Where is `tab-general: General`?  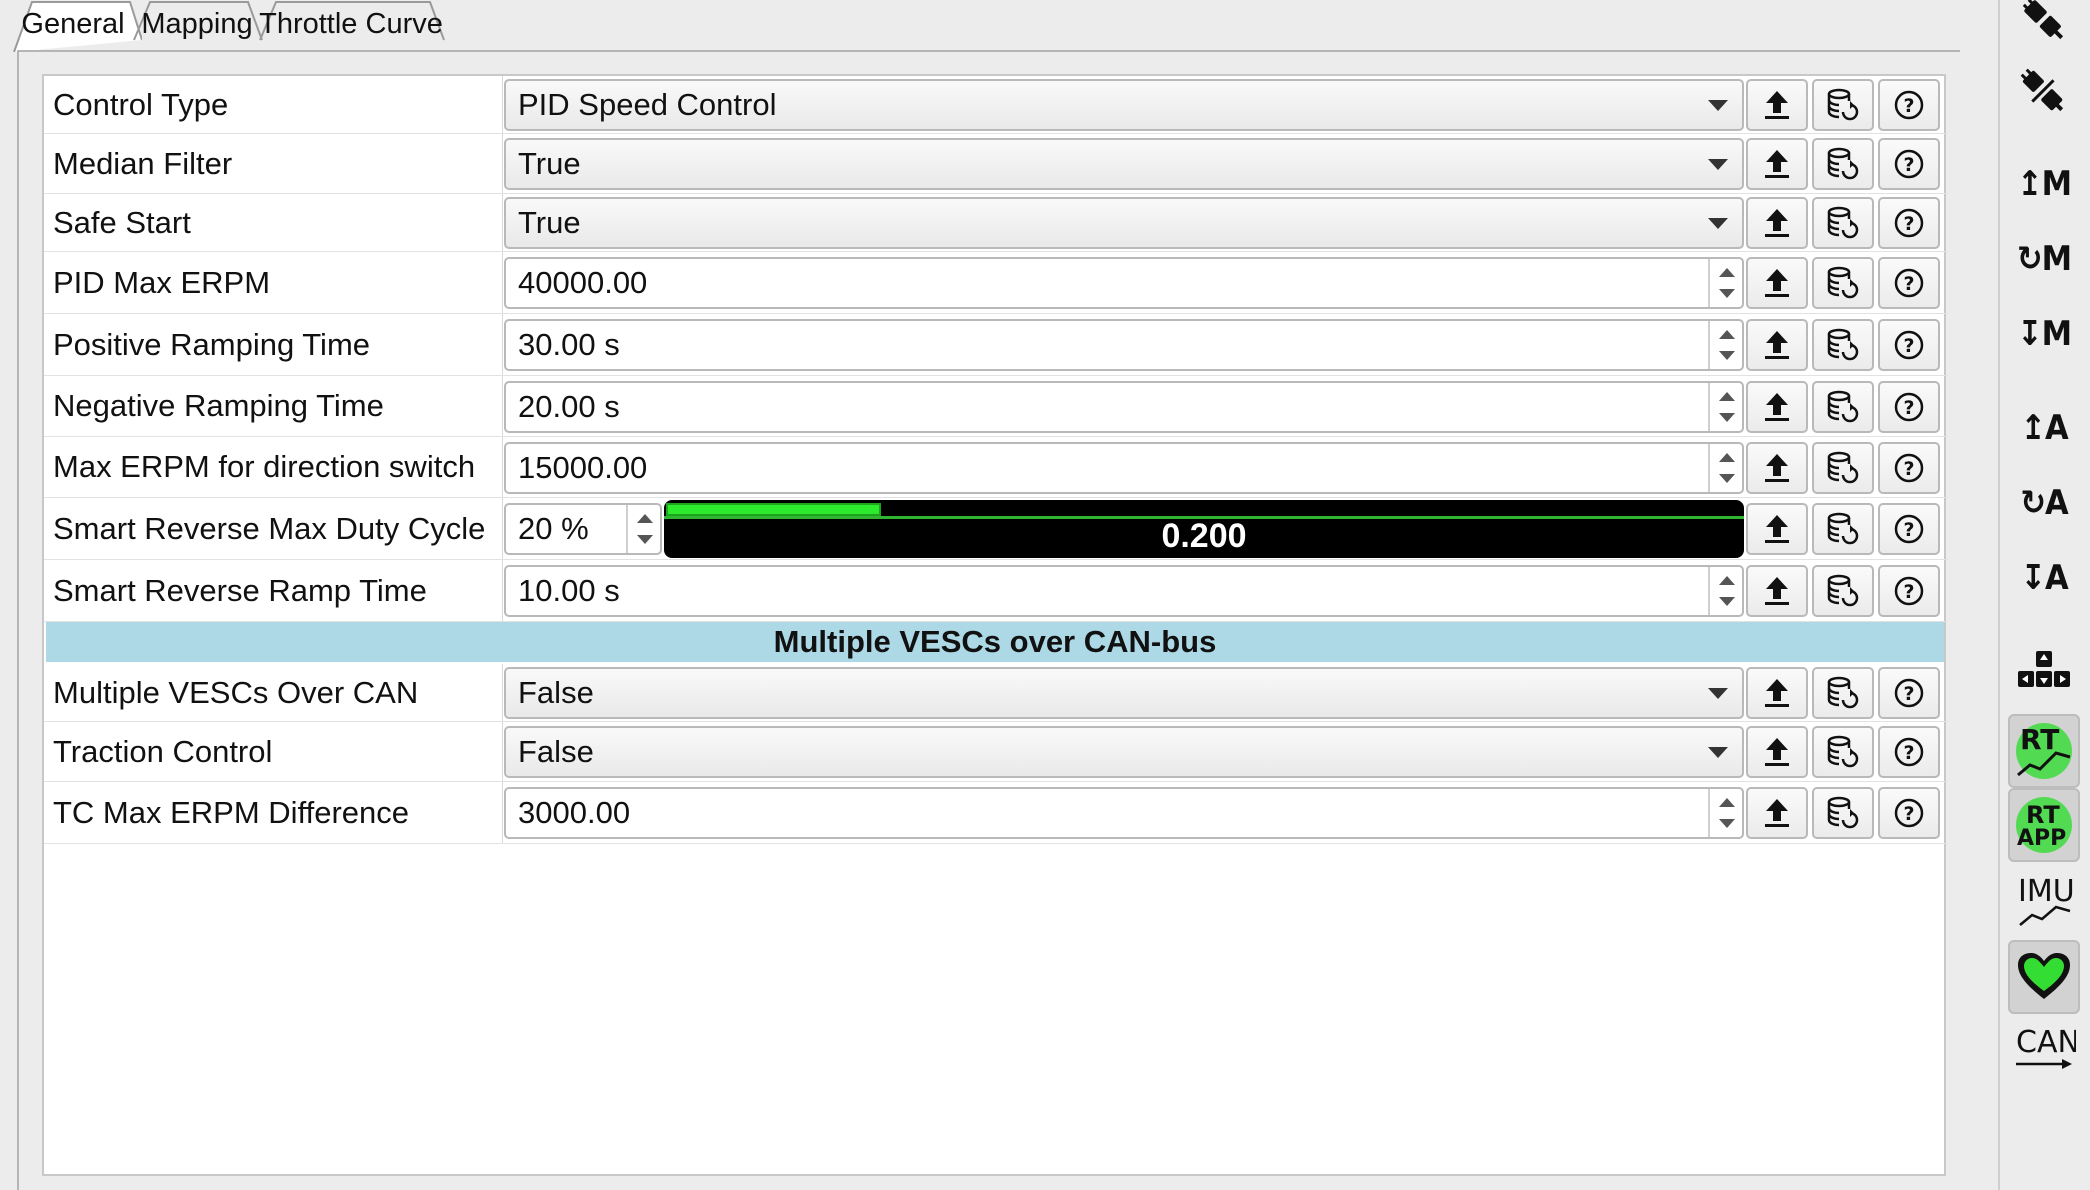 tab-general: General is located at coordinates (77, 26).